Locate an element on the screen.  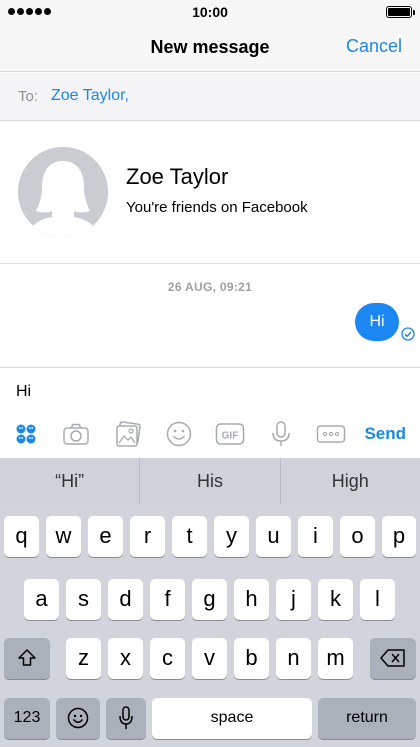
microphone-icon is located at coordinates (281, 434).